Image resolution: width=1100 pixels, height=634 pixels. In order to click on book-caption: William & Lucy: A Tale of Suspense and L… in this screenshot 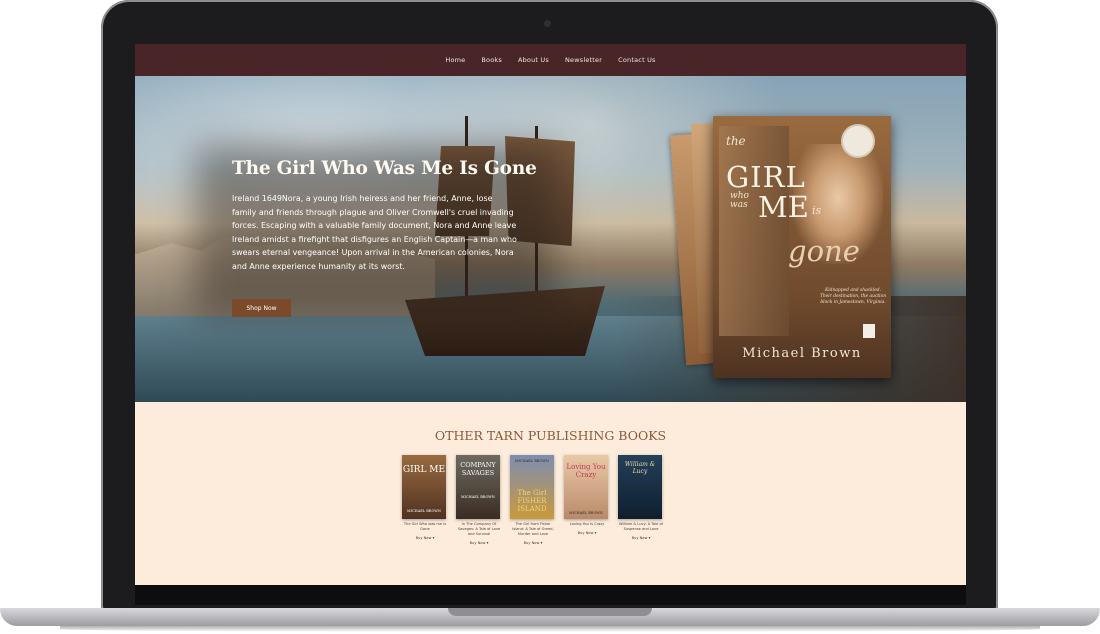, I will do `click(641, 526)`.